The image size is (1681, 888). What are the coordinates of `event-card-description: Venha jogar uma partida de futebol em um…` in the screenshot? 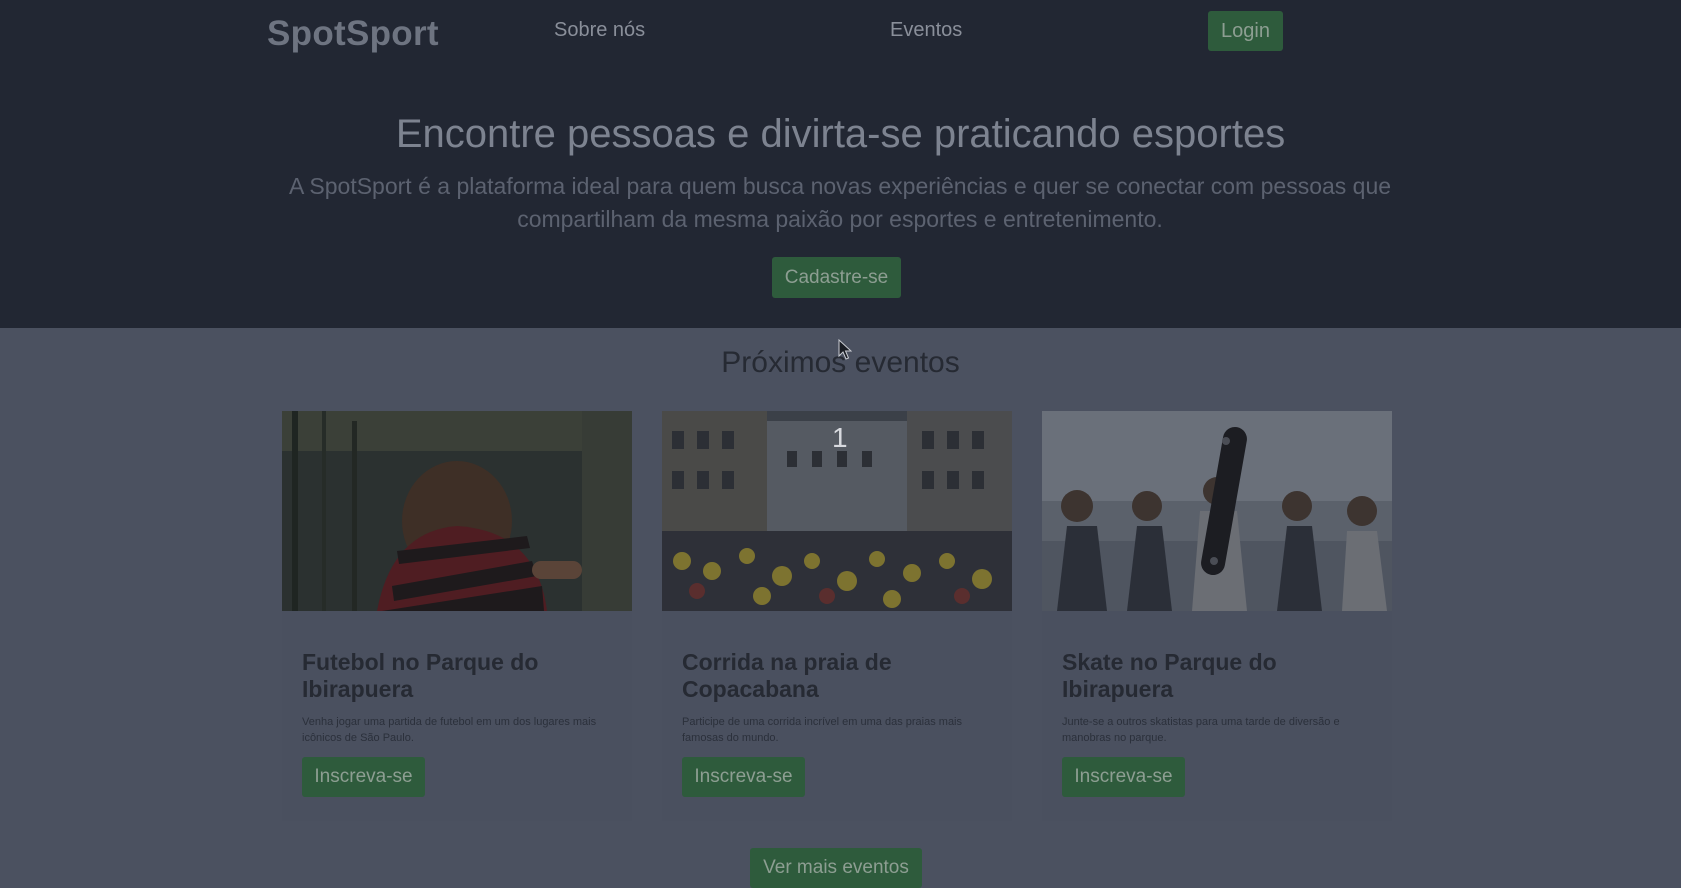 It's located at (449, 730).